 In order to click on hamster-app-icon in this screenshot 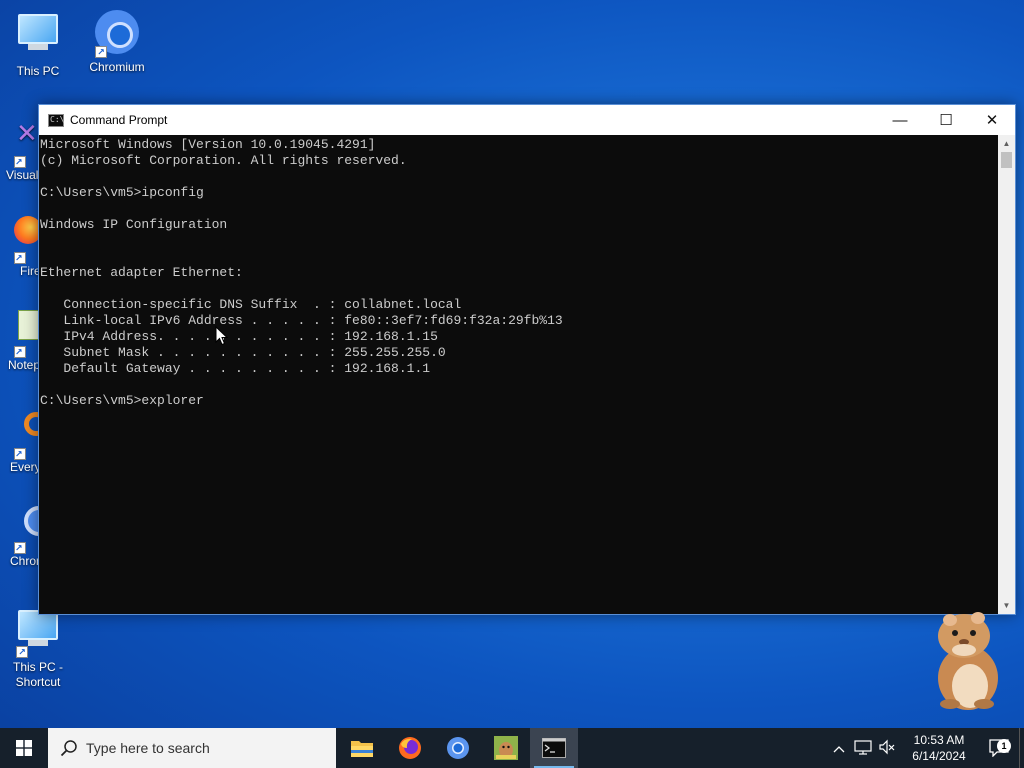, I will do `click(506, 748)`.